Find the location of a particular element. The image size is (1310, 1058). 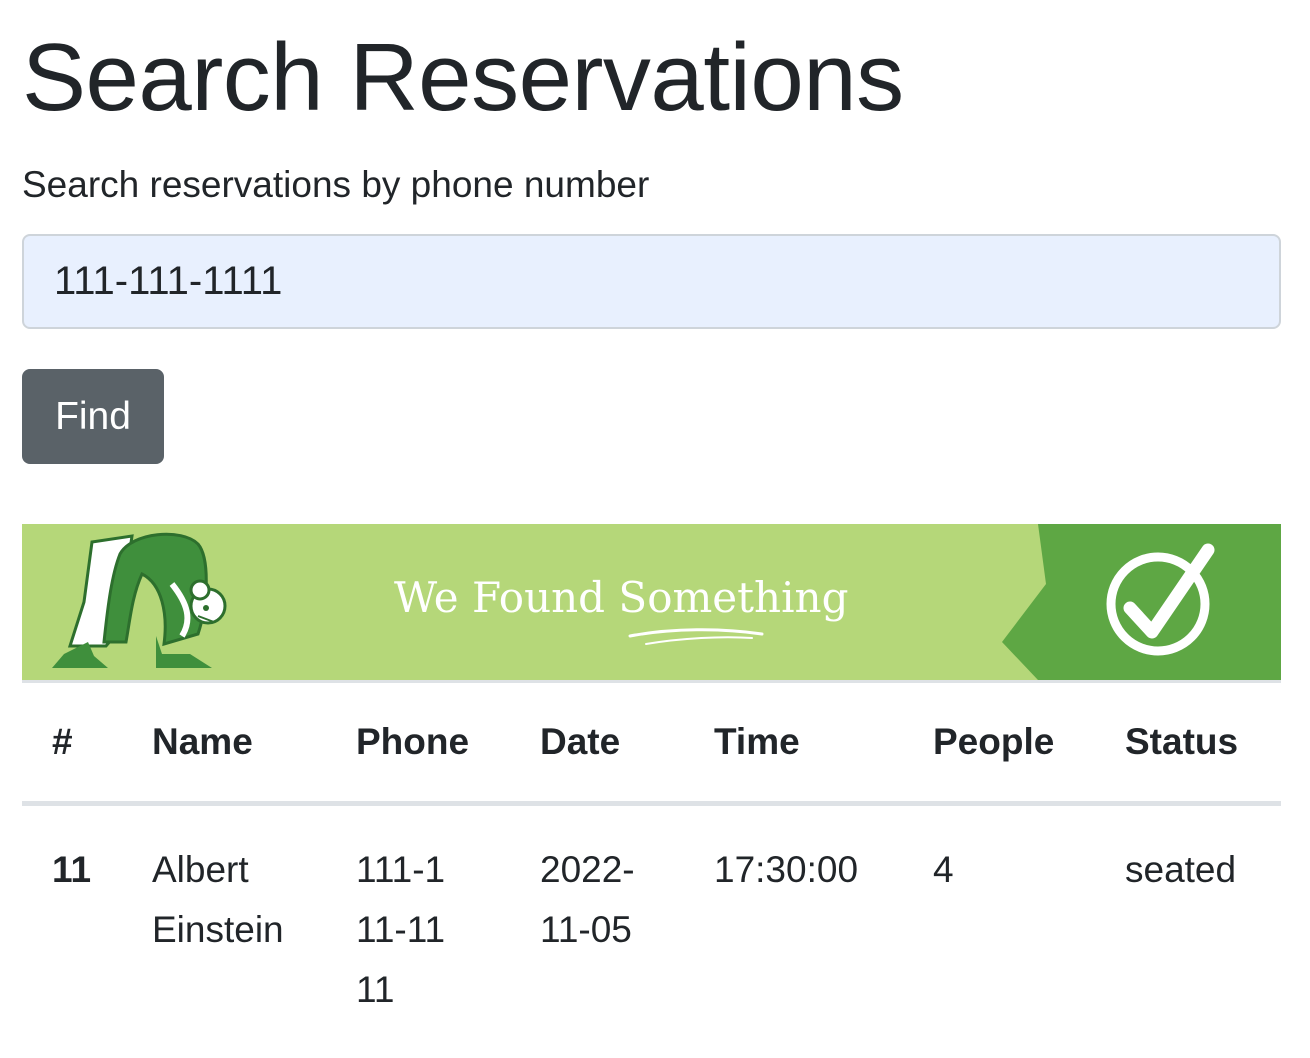

column-header-people: People is located at coordinates (999, 744).